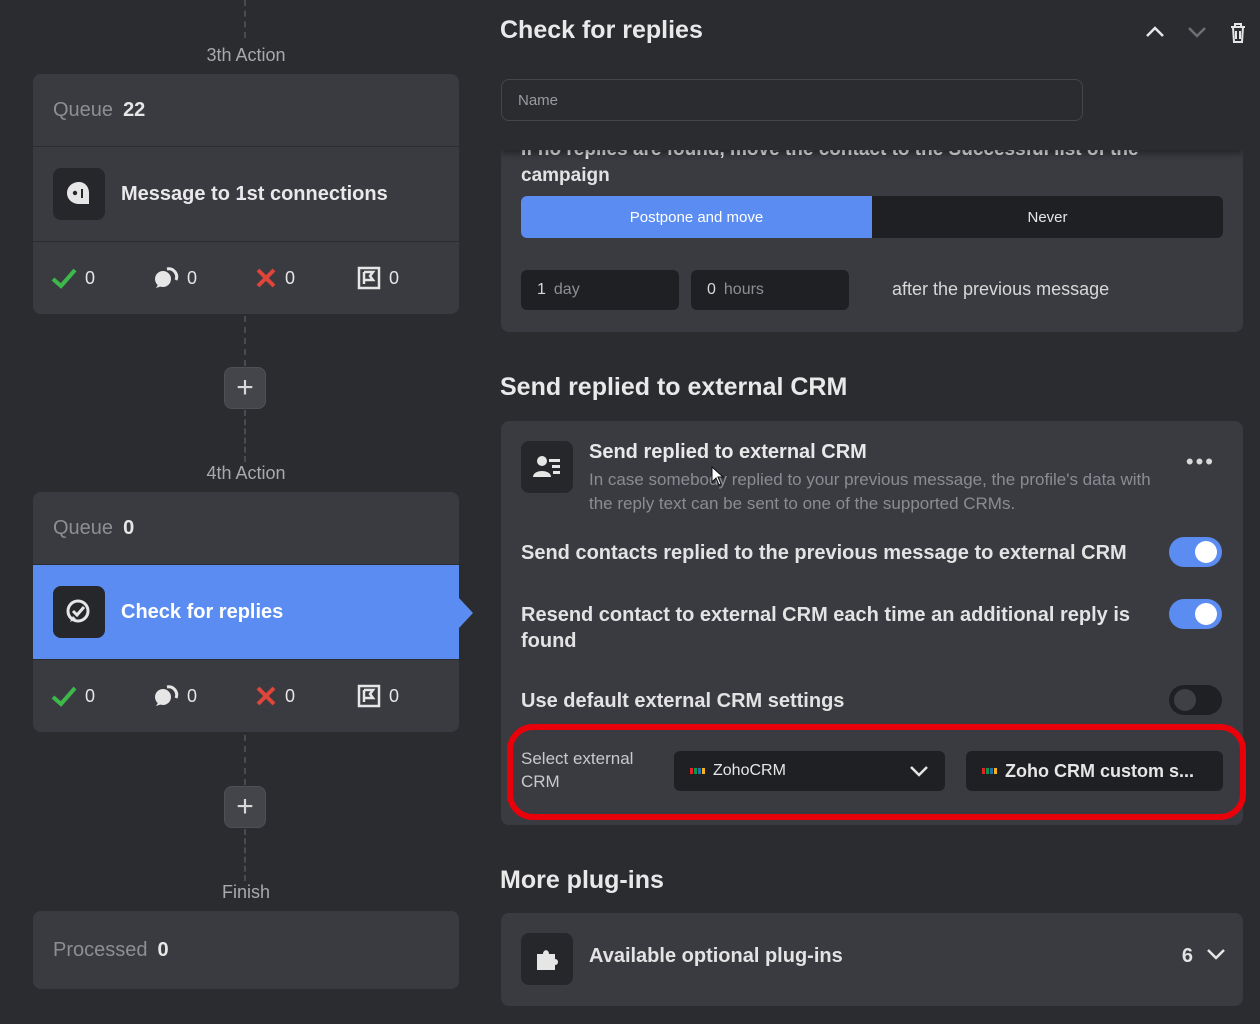 The image size is (1260, 1024). I want to click on processed-count: 0, so click(163, 949).